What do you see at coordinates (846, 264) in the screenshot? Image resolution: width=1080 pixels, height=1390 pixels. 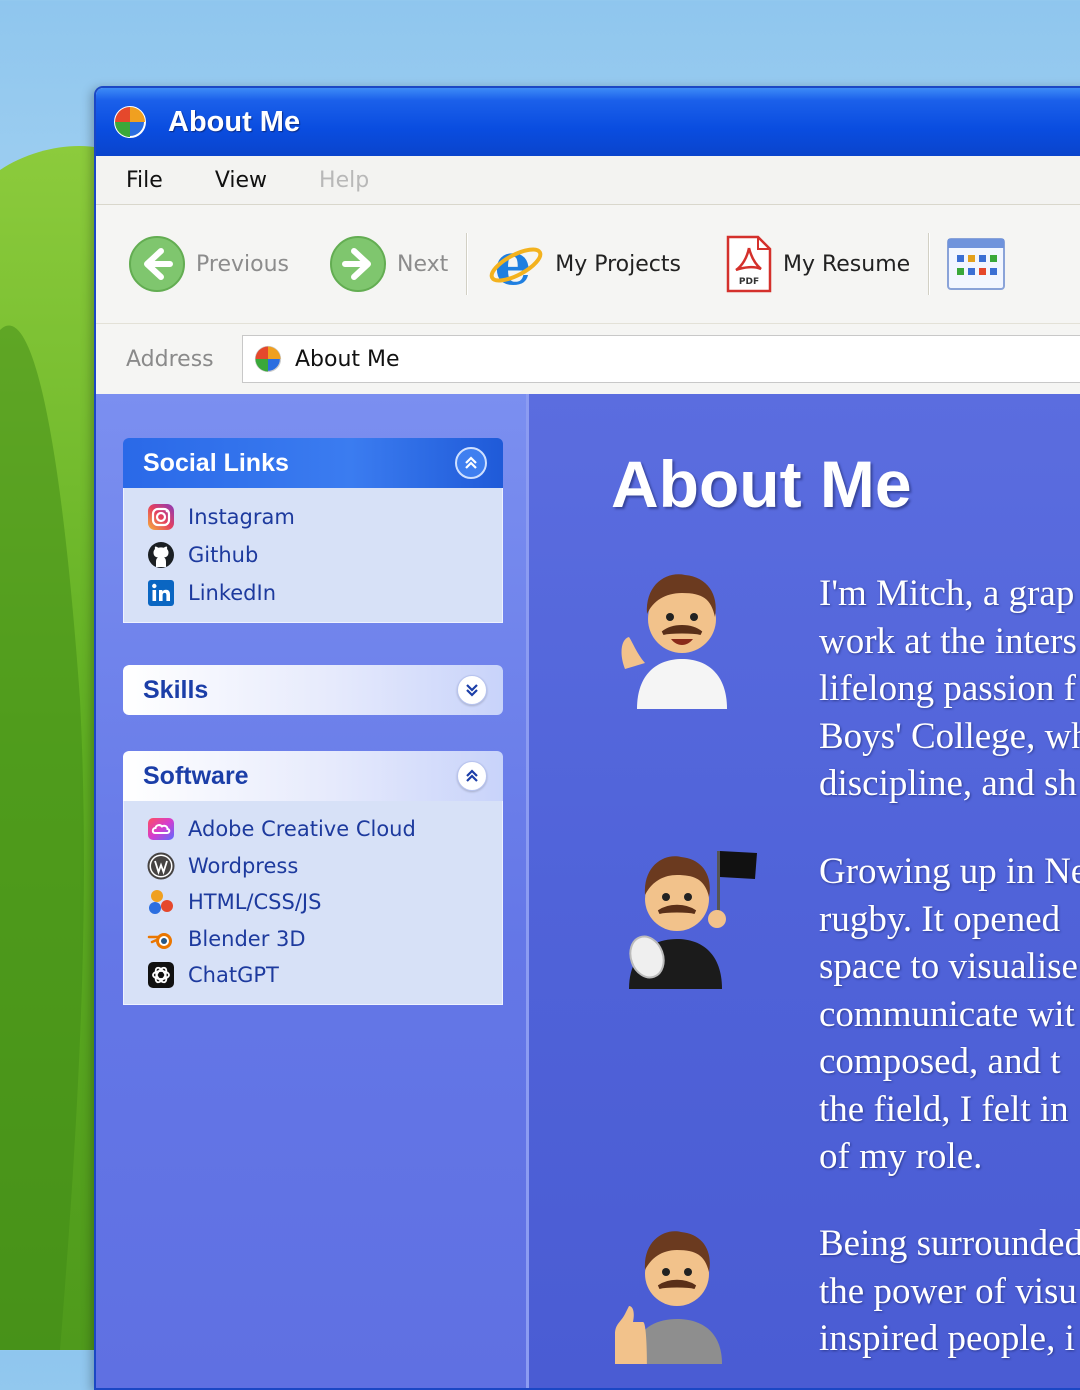 I see `my-resume-label: My Resume` at bounding box center [846, 264].